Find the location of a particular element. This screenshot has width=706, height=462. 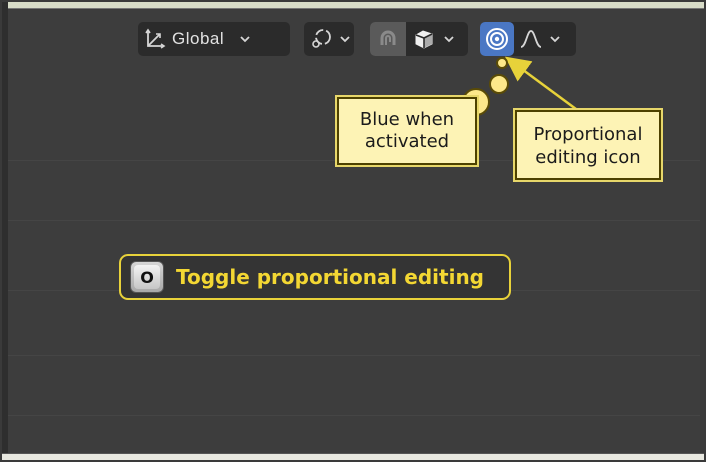

transform-orientation-value: Global is located at coordinates (198, 38).